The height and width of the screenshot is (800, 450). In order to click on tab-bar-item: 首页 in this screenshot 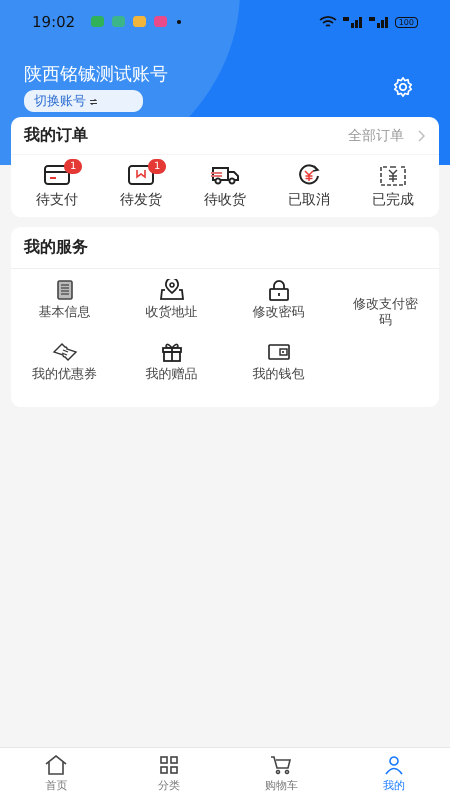, I will do `click(56, 774)`.